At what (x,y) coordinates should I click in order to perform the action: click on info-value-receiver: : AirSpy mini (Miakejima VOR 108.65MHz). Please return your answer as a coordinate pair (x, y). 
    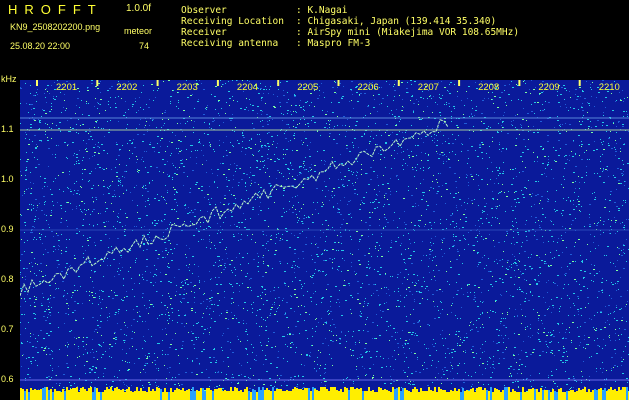
    Looking at the image, I should click on (408, 32).